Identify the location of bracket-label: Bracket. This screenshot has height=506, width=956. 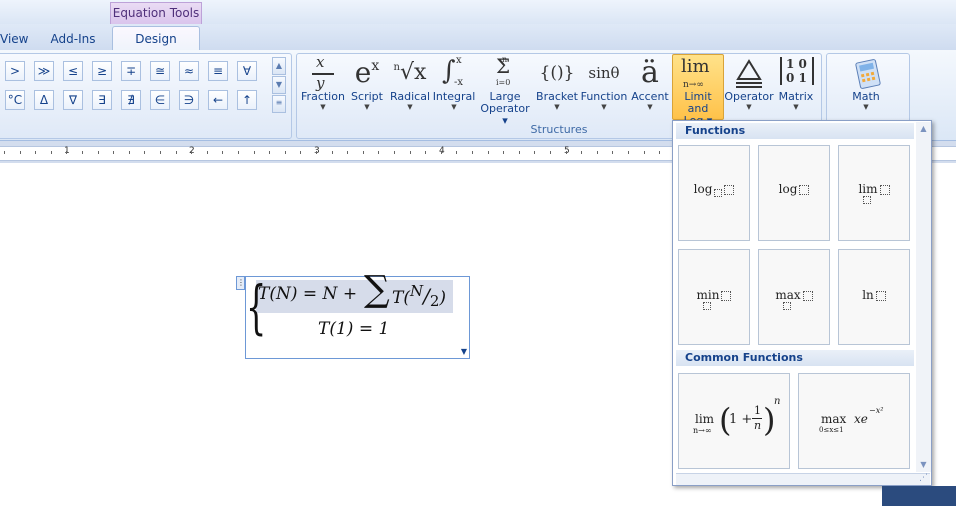
(557, 96).